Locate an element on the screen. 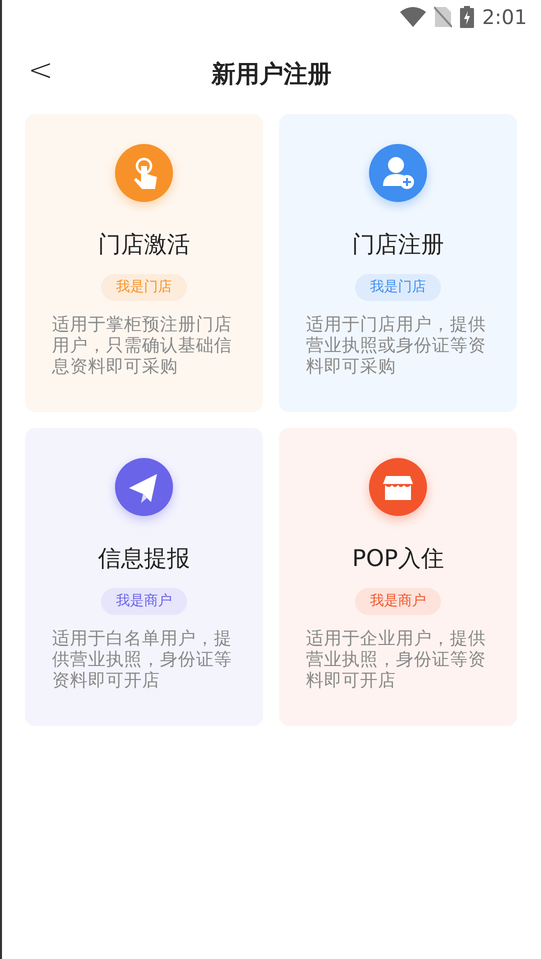  option-card: 门店激活 我是门店 适用于掌柜预注册门店用户，只需确认基础信息资料即可采购 is located at coordinates (144, 263).